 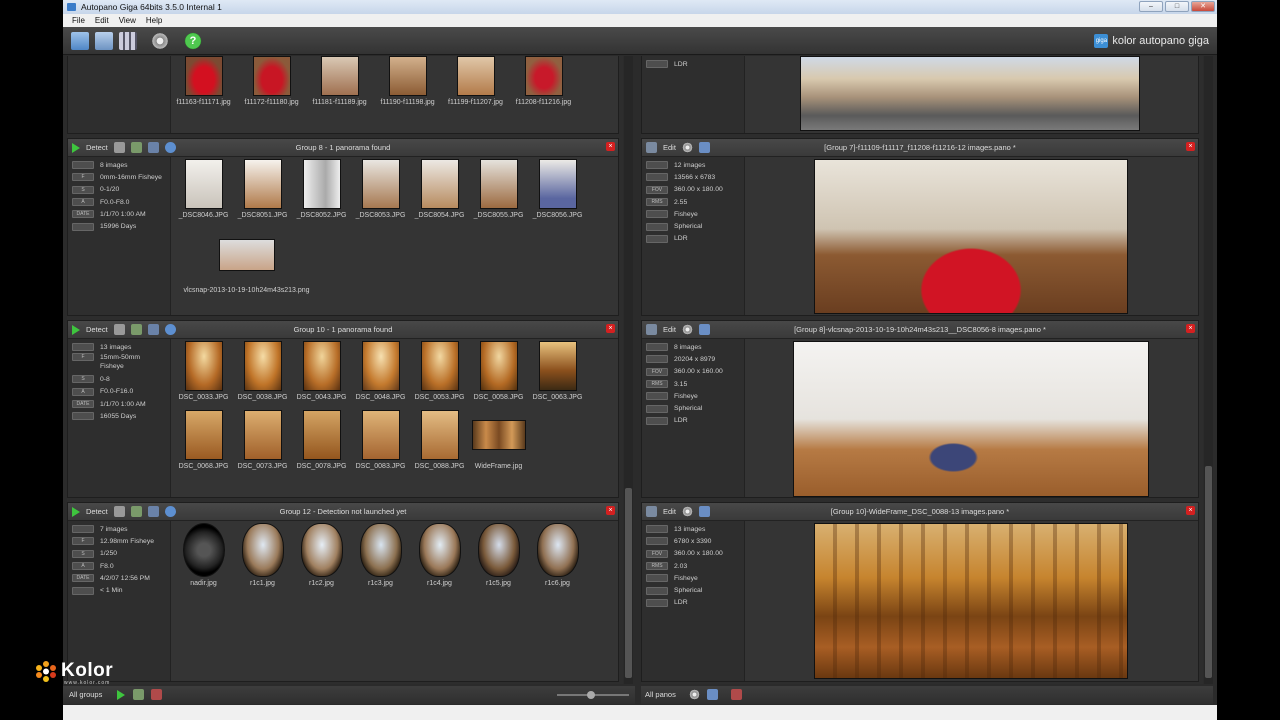 What do you see at coordinates (557, 371) in the screenshot?
I see `thumb: DSC_0063.JPG` at bounding box center [557, 371].